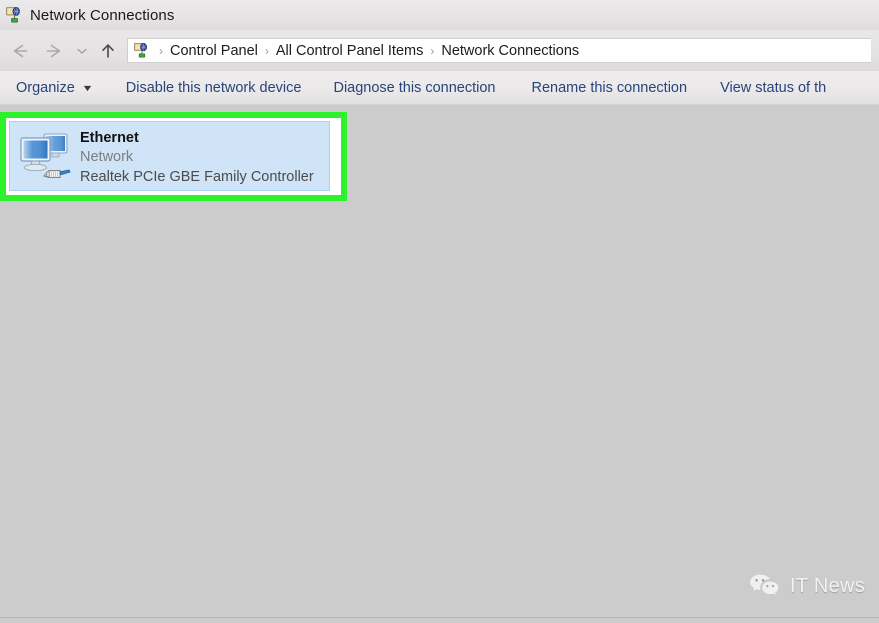 The height and width of the screenshot is (623, 879). I want to click on diagnose-connection-button: Diagnose this connection, so click(414, 88).